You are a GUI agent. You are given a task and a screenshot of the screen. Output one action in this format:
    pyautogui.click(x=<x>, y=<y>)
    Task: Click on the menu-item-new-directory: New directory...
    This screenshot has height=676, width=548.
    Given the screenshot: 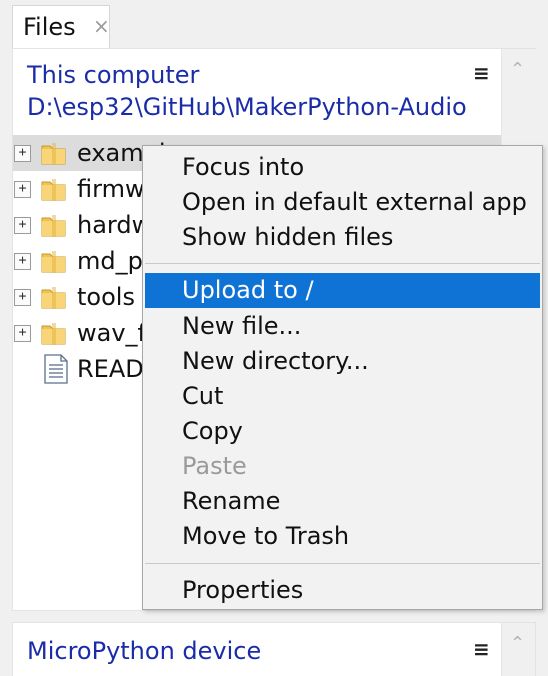 What is the action you would take?
    pyautogui.click(x=342, y=361)
    